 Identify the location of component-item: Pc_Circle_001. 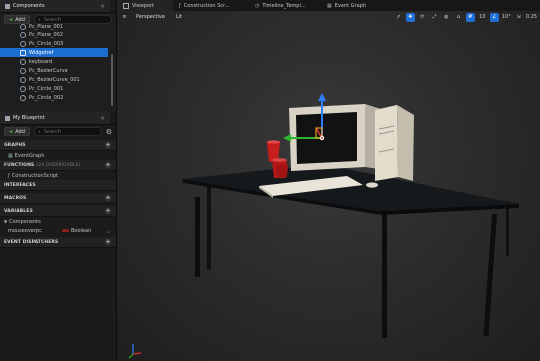
(54, 88).